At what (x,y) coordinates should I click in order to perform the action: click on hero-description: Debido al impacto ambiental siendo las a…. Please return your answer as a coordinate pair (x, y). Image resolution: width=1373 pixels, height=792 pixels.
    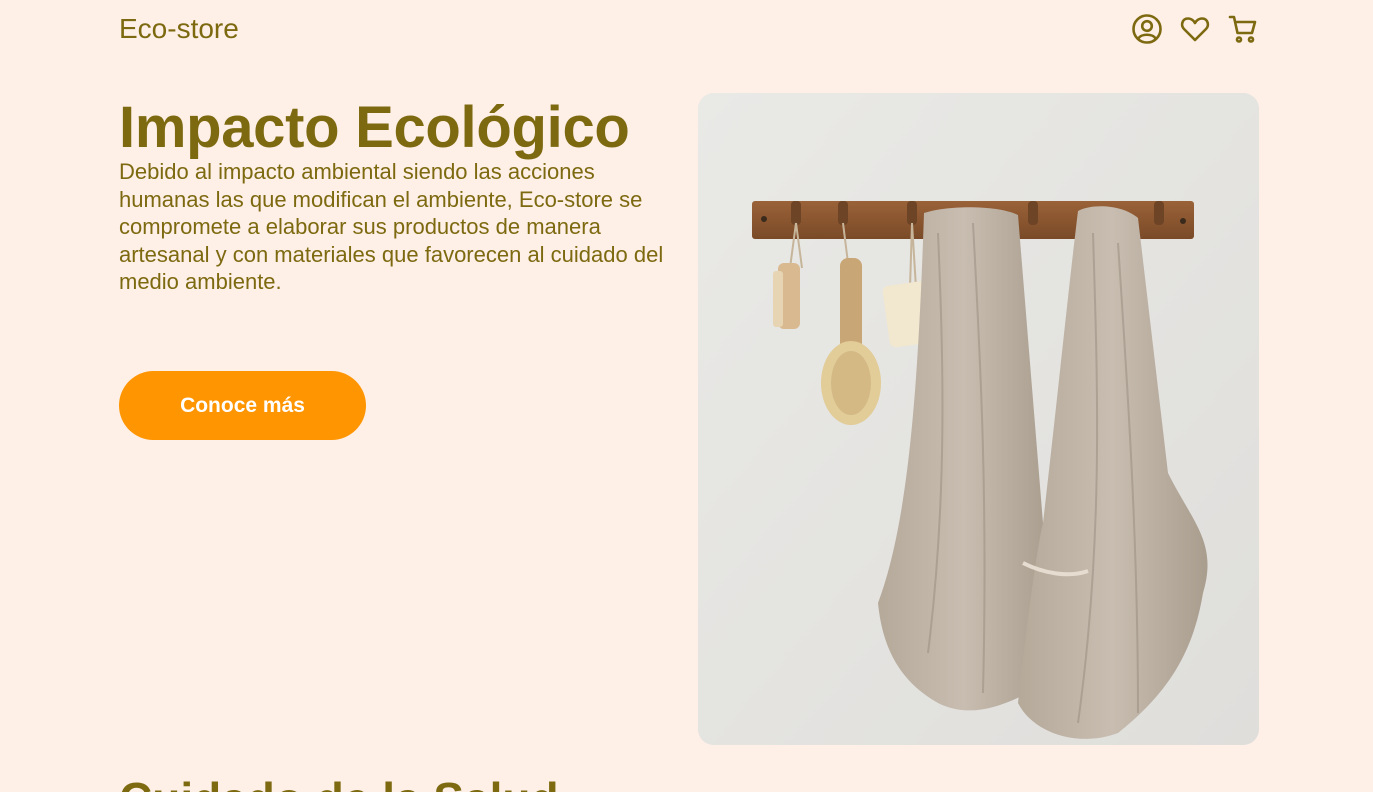
    Looking at the image, I should click on (391, 226).